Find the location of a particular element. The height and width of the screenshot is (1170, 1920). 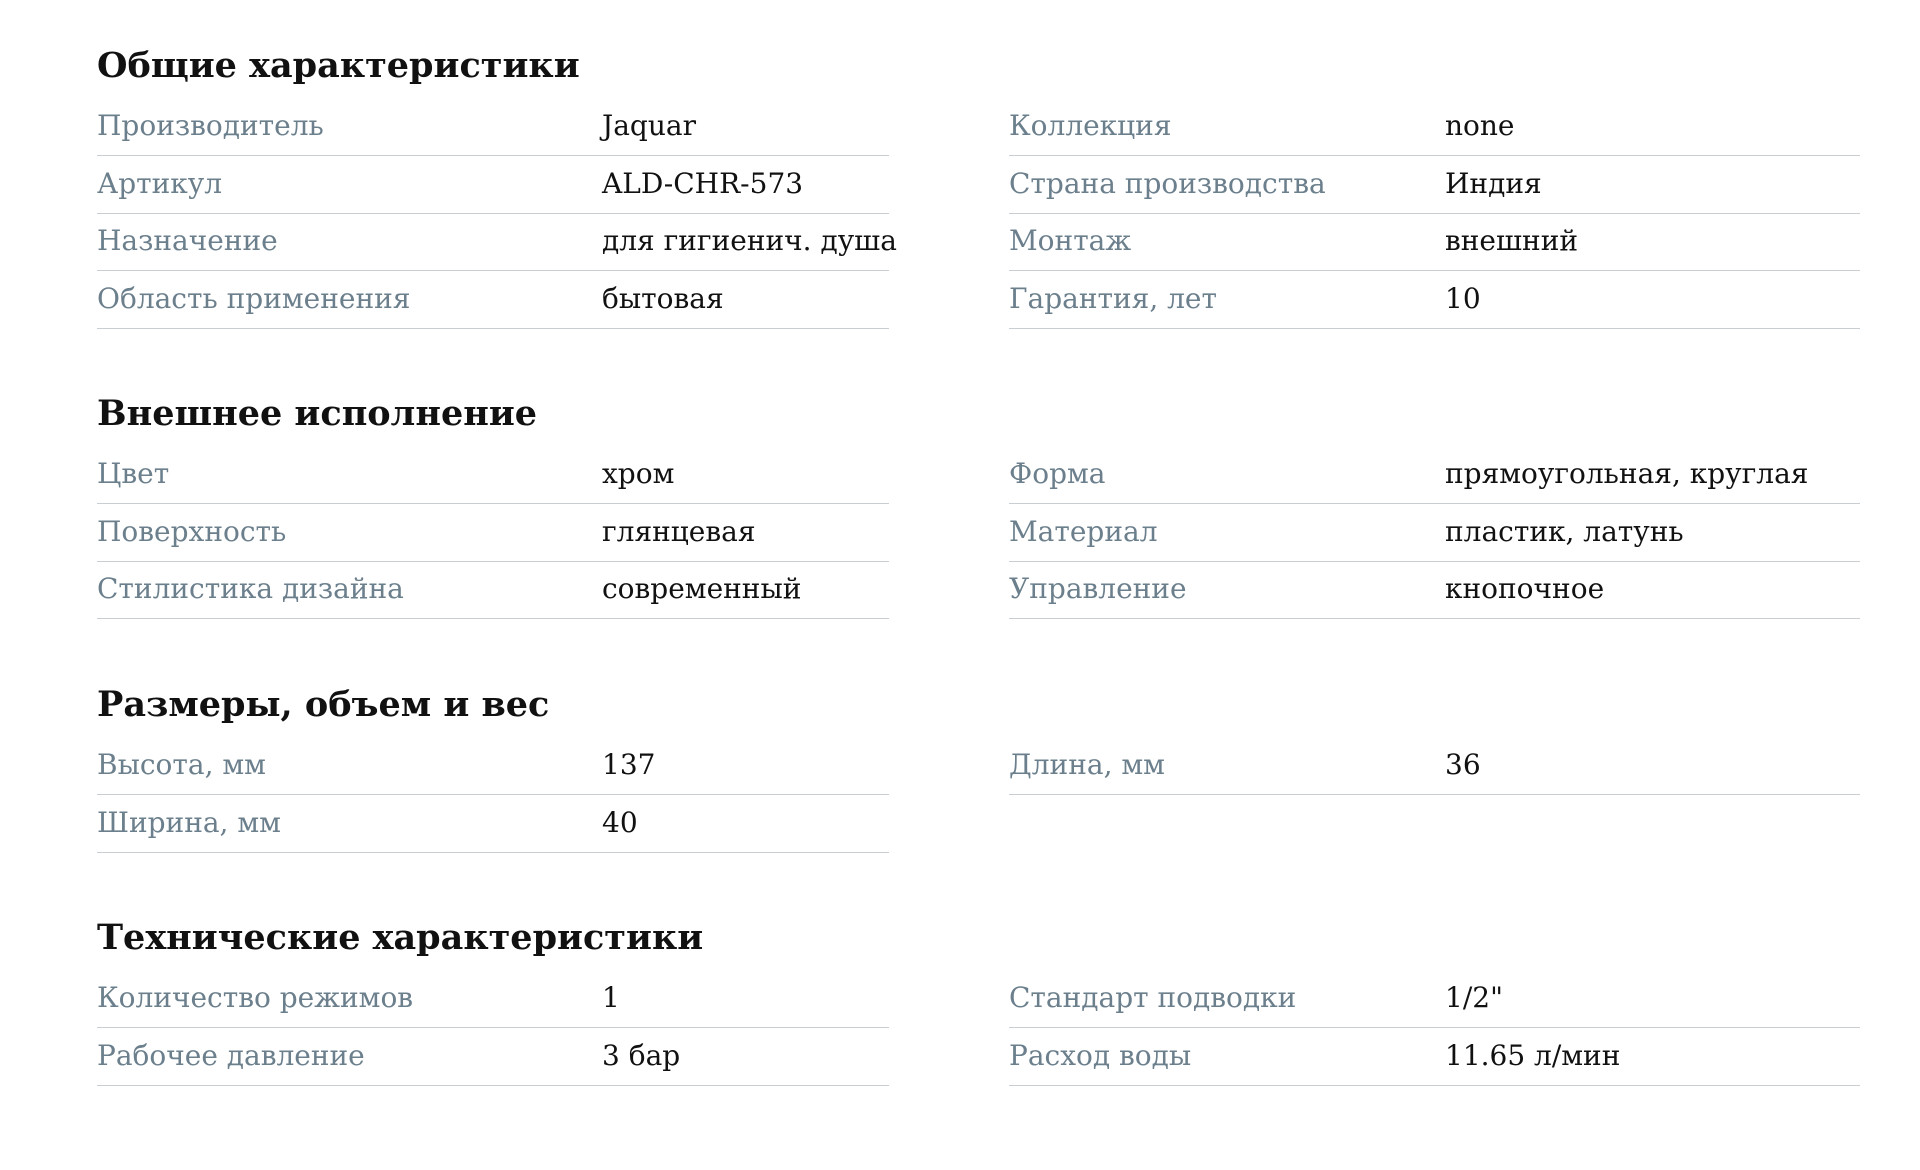

spec-row: Страна производства Индия is located at coordinates (1434, 186).